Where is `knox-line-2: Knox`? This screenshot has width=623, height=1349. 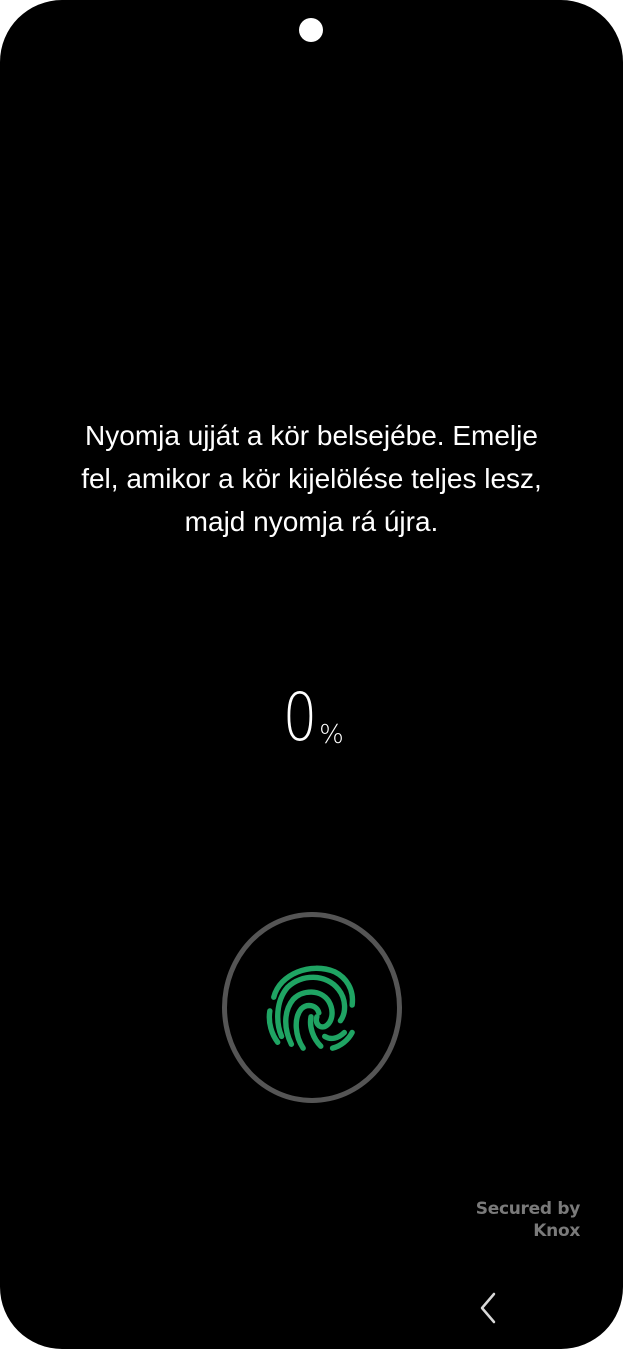 knox-line-2: Knox is located at coordinates (556, 1231).